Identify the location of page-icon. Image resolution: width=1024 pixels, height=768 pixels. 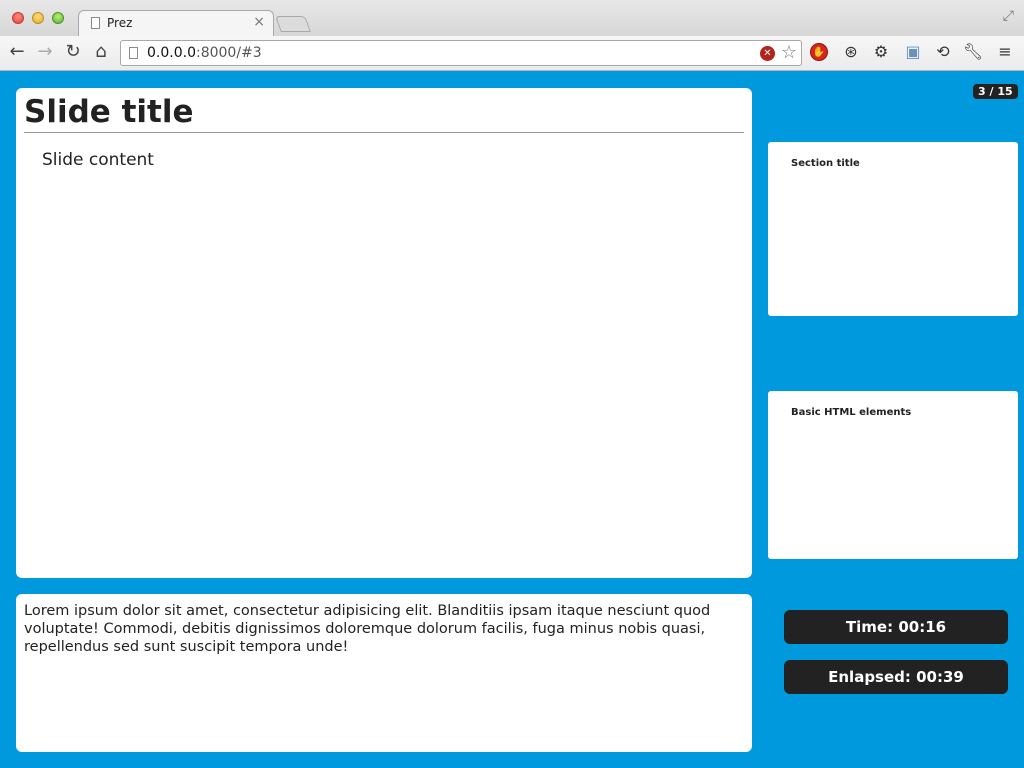
(133, 53).